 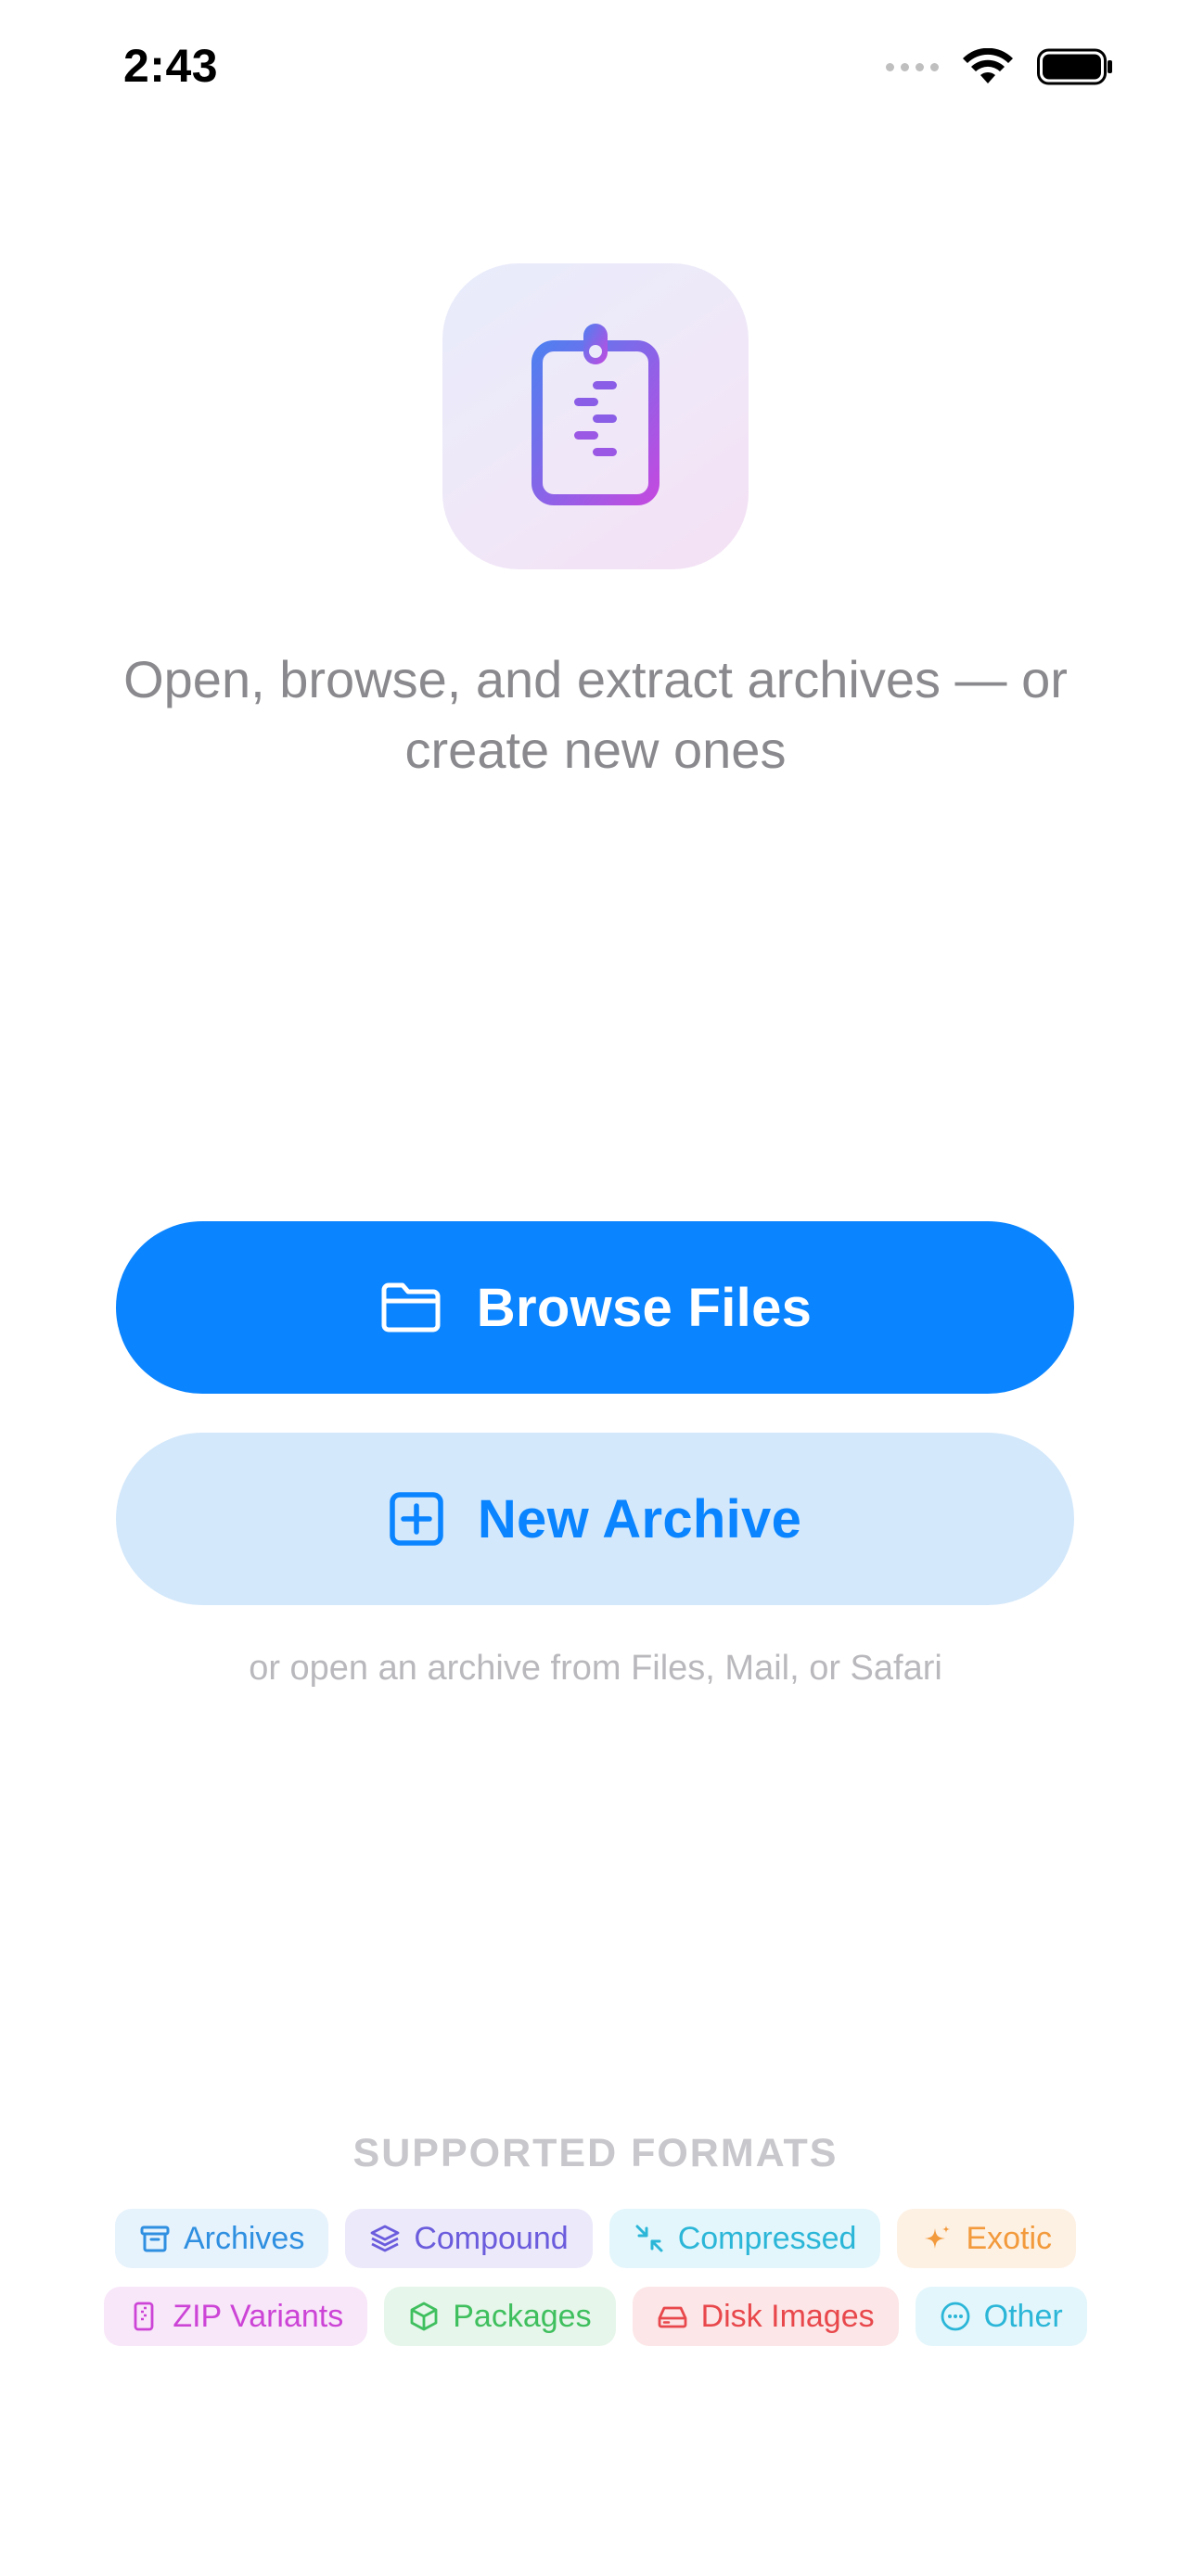 I want to click on format-chip-disk-images: Disk Images, so click(x=765, y=2316).